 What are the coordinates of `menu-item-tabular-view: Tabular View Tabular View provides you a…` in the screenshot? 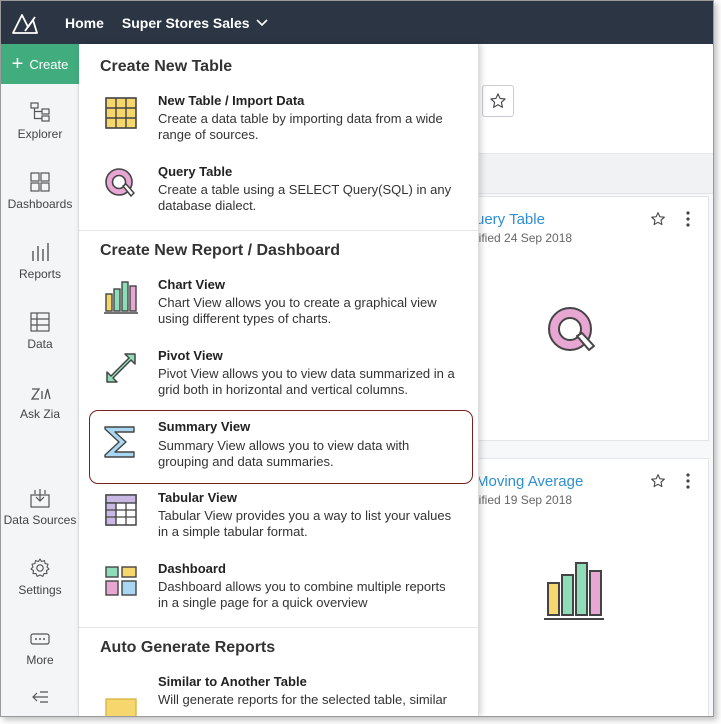 It's located at (281, 521).